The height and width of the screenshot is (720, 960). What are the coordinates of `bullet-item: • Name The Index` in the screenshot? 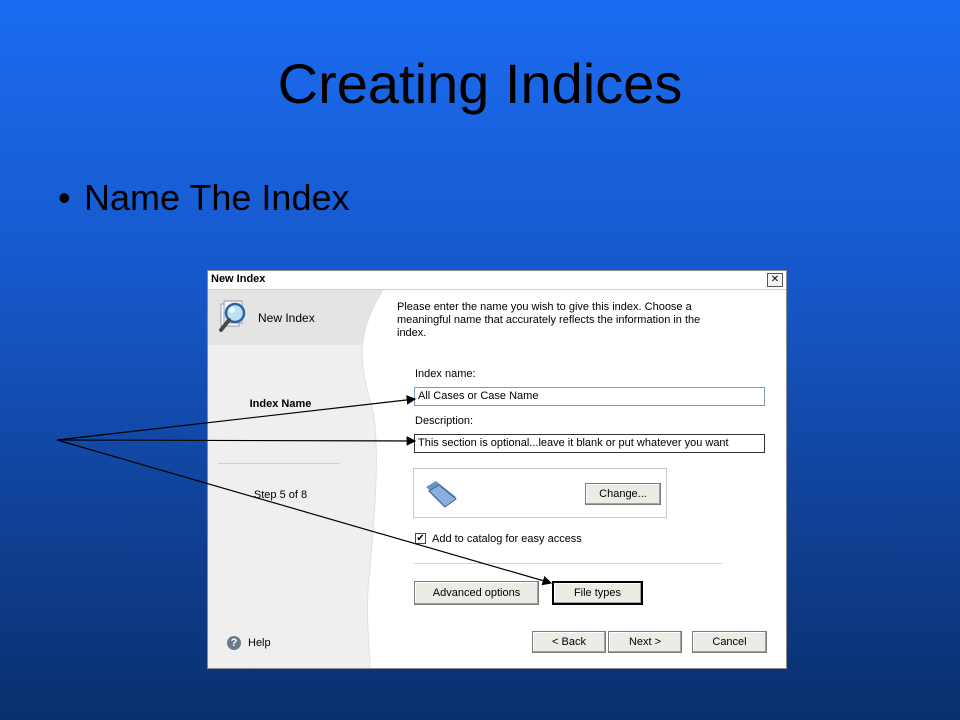 It's located at (203, 198).